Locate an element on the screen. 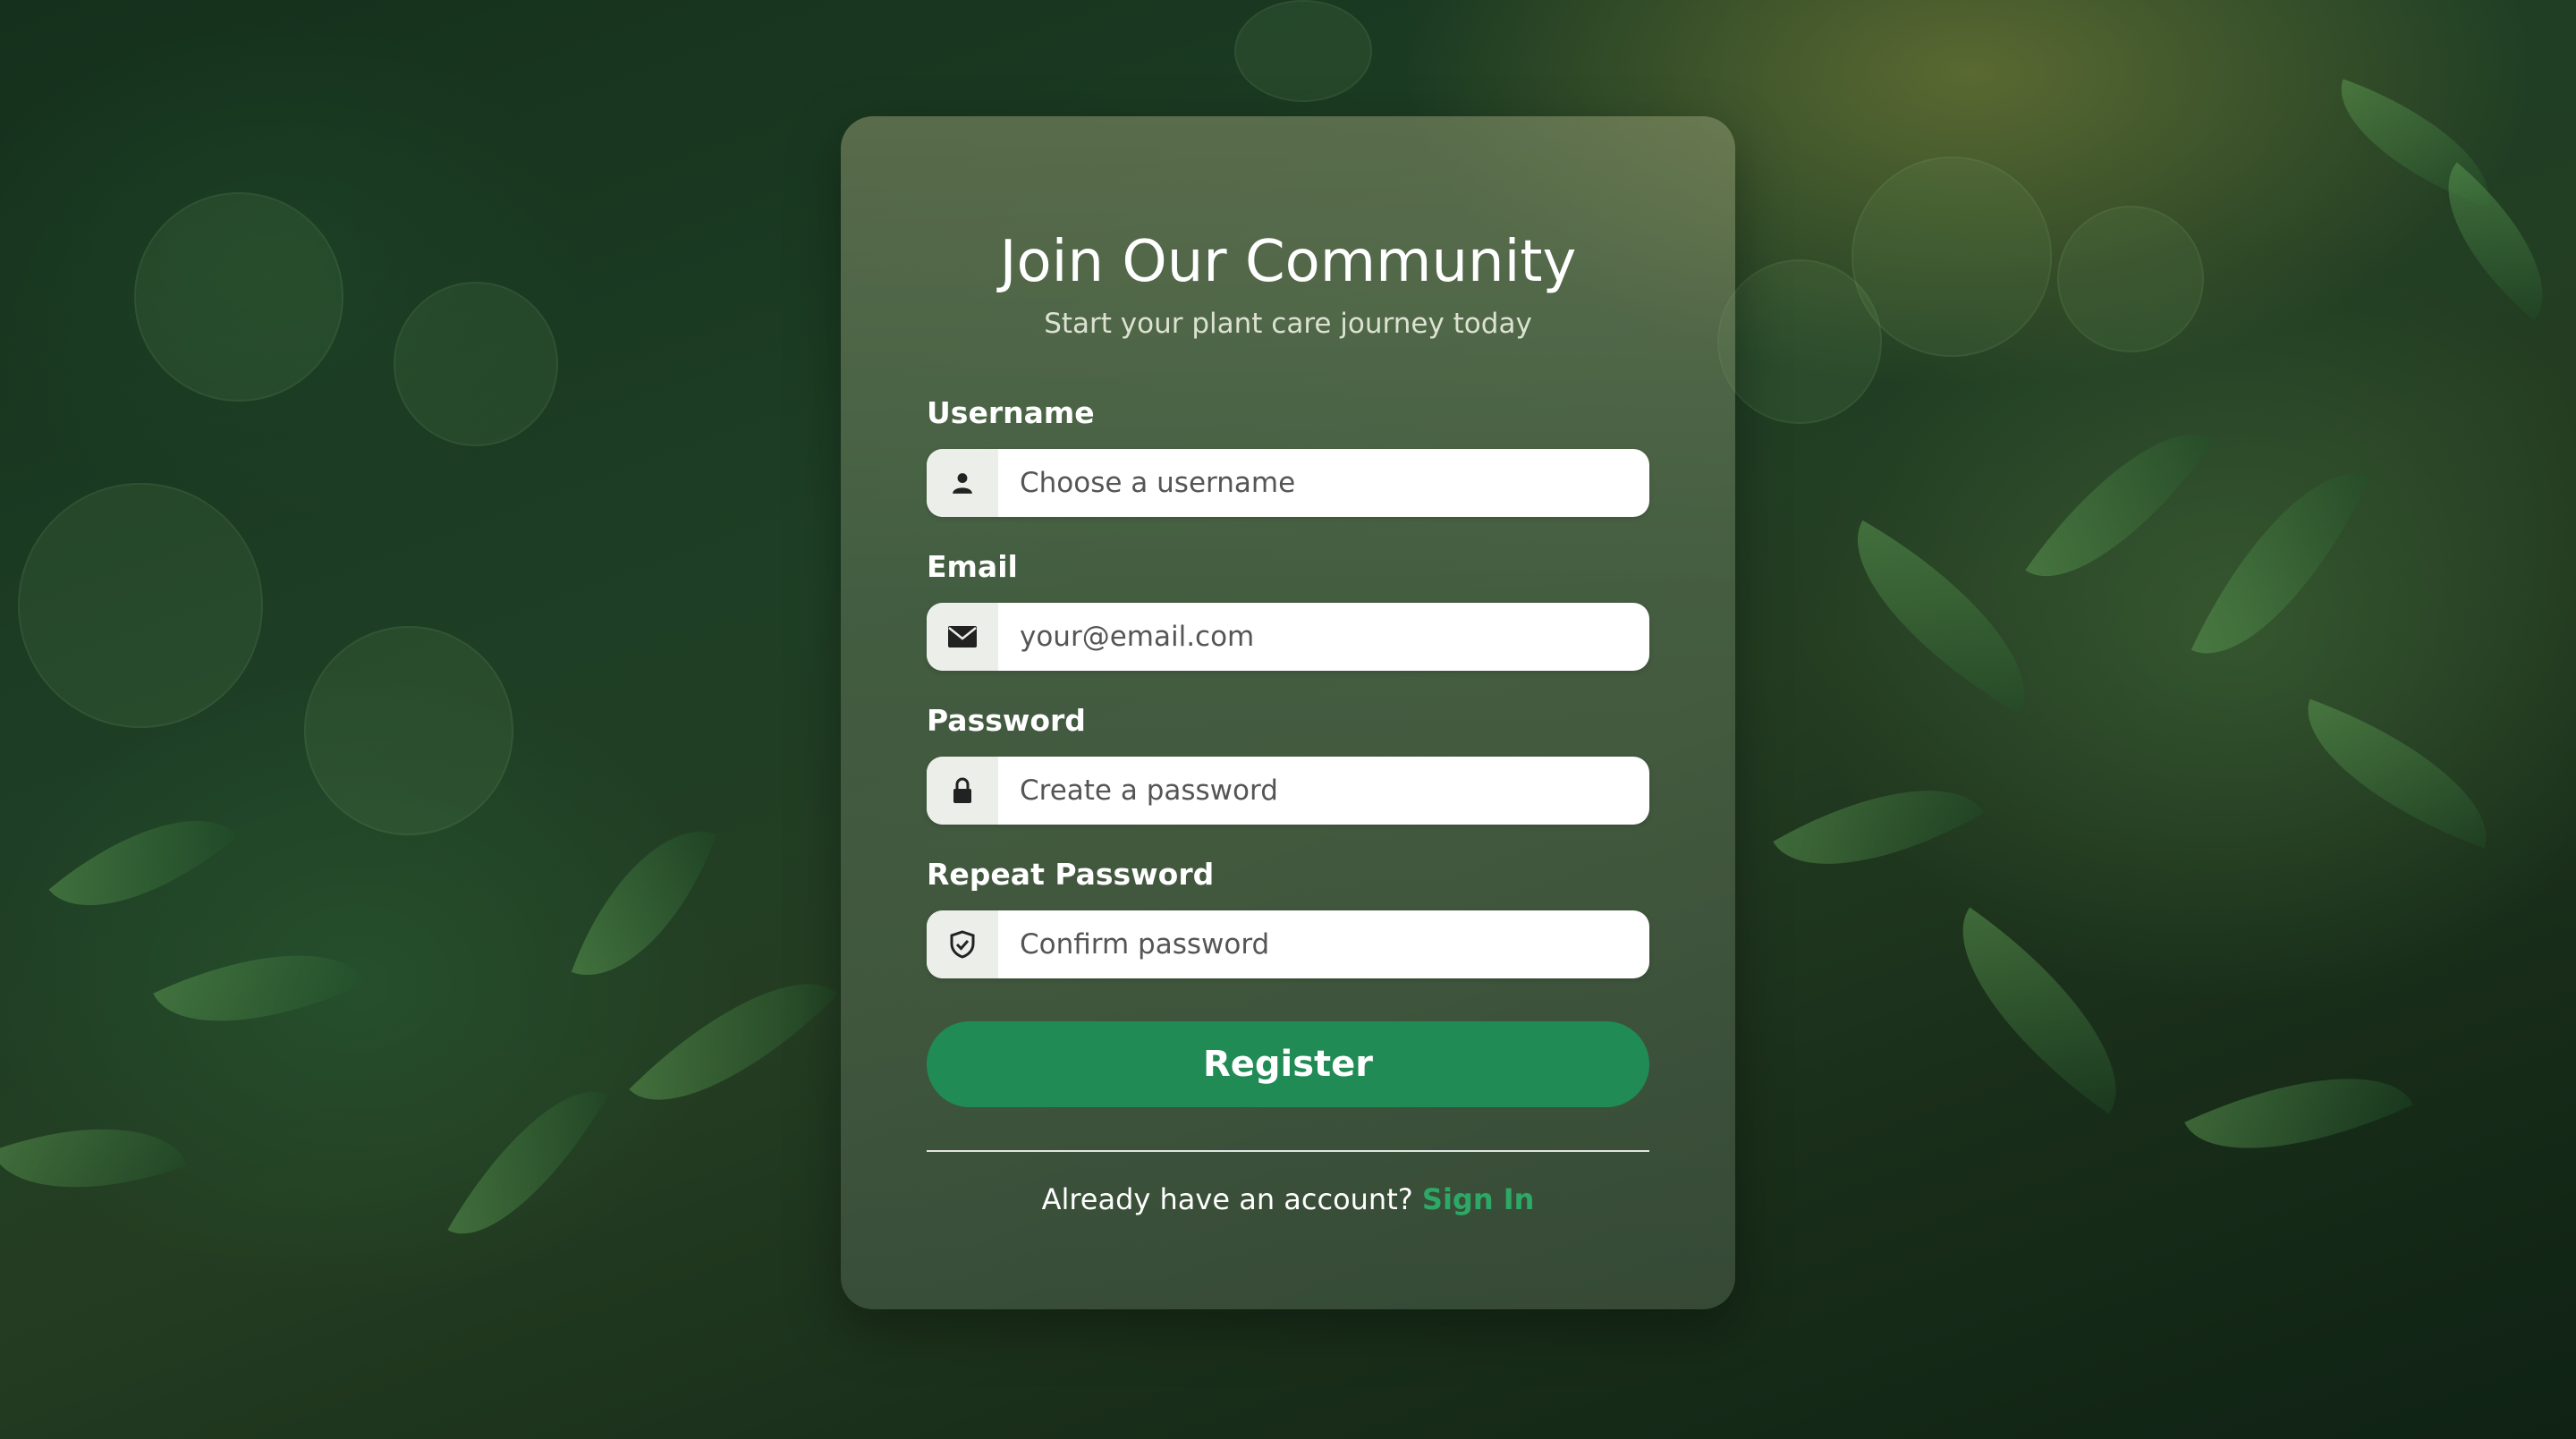  username-field-wrapper is located at coordinates (1288, 483).